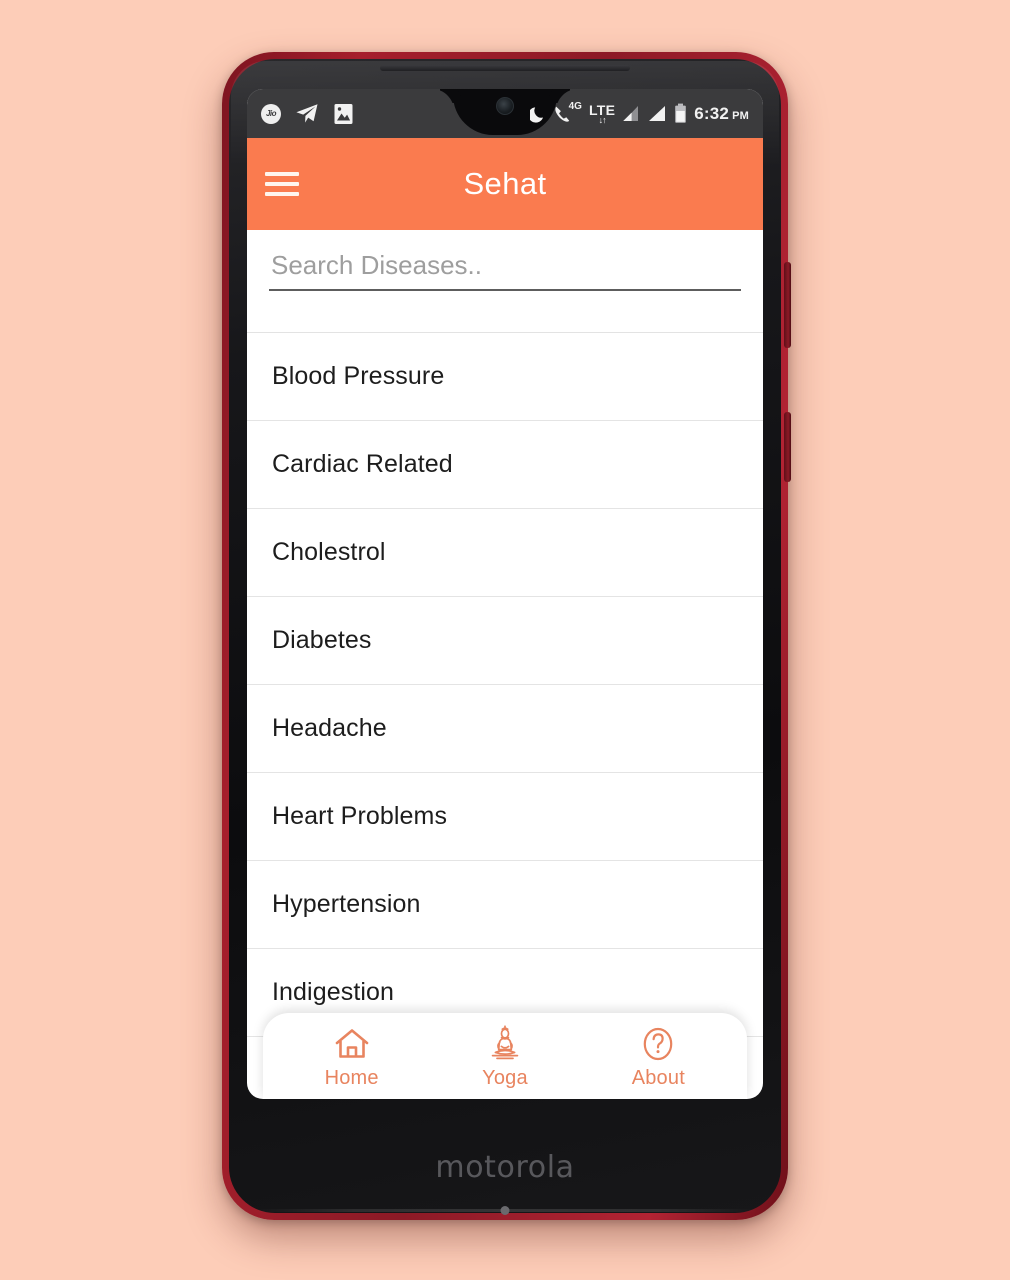 This screenshot has width=1010, height=1280. Describe the element at coordinates (505, 817) in the screenshot. I see `list-item: Heart Problems` at that location.